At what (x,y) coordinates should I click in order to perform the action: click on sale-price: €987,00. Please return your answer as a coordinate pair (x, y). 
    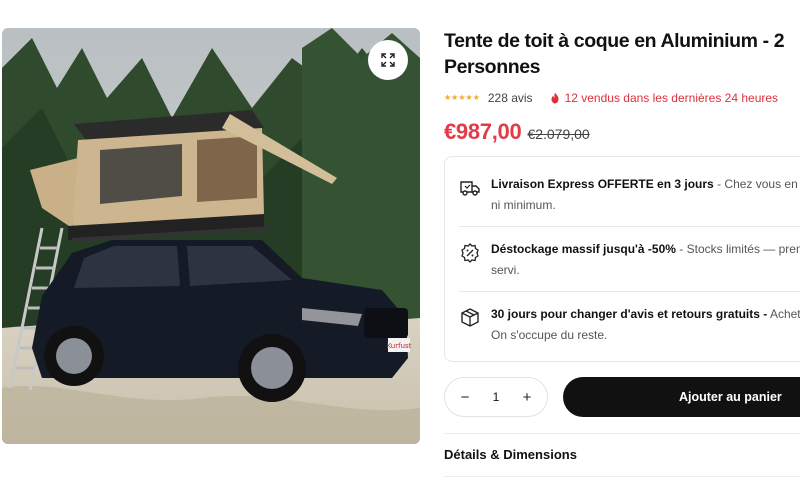
    Looking at the image, I should click on (483, 131).